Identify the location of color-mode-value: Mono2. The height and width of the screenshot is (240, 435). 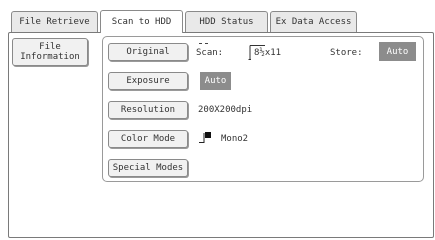
(235, 139).